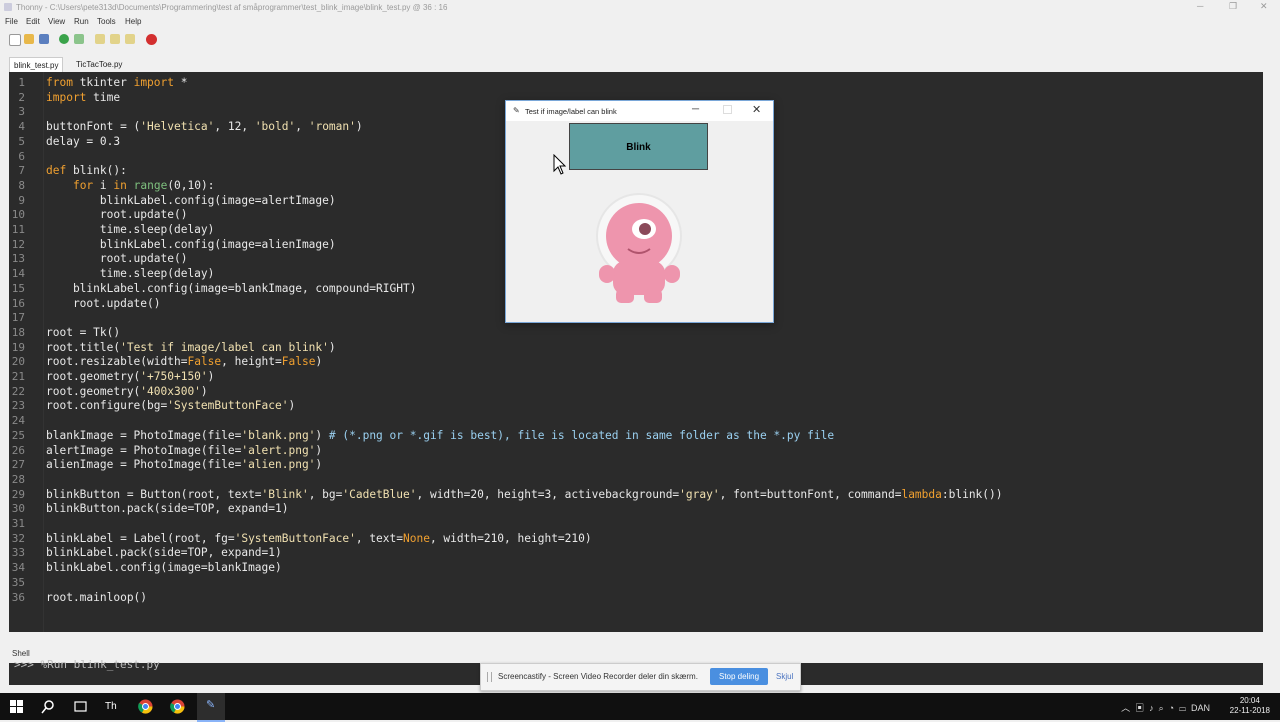 This screenshot has height=722, width=1280. Describe the element at coordinates (21, 653) in the screenshot. I see `shell-tab: Shell` at that location.